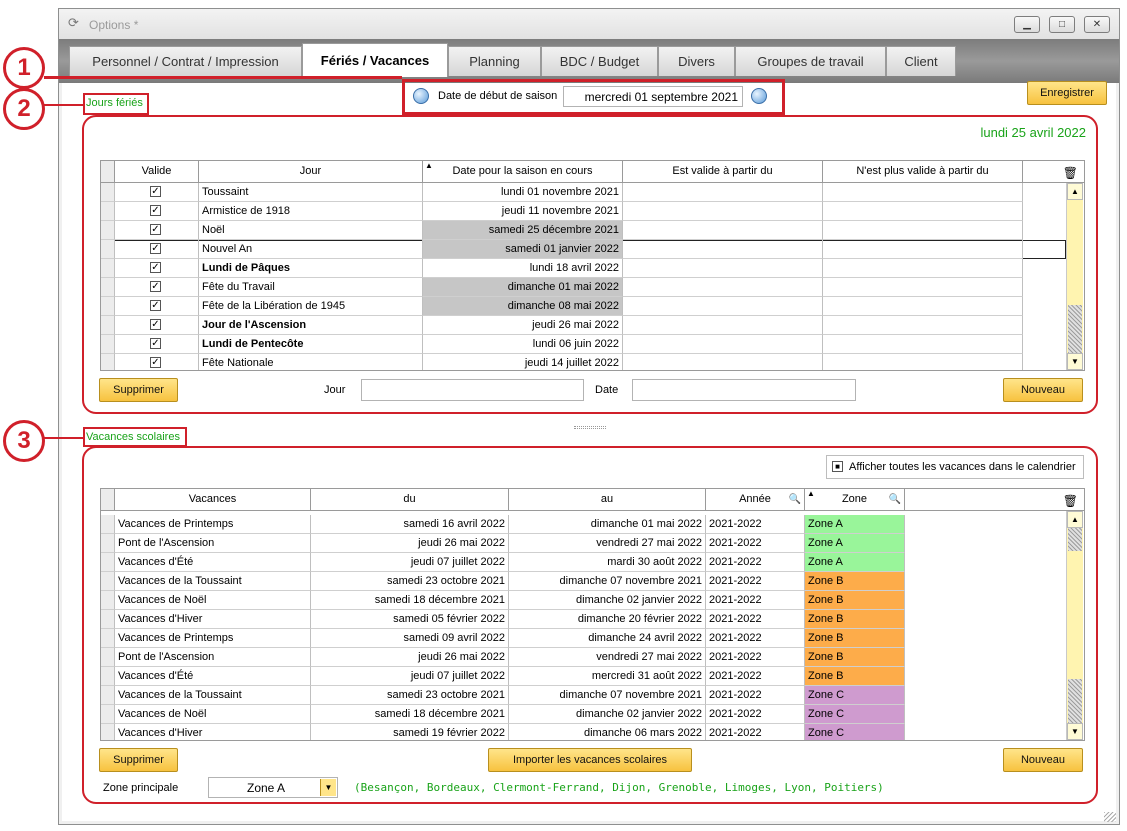  I want to click on vacations-label-box, so click(135, 437).